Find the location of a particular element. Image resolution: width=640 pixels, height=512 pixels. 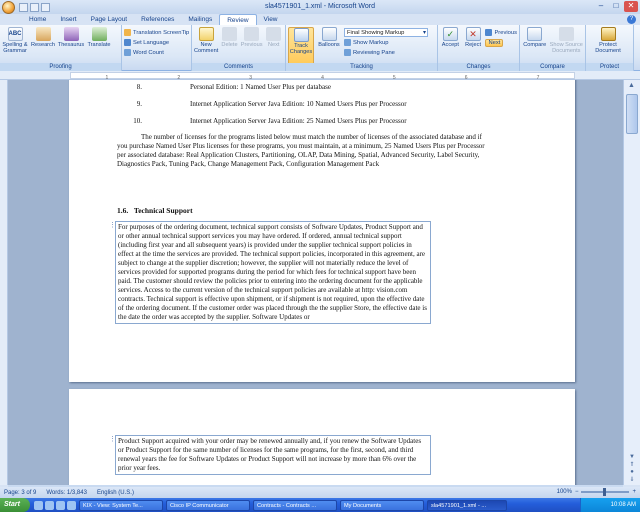

balloons-icon is located at coordinates (329, 34).